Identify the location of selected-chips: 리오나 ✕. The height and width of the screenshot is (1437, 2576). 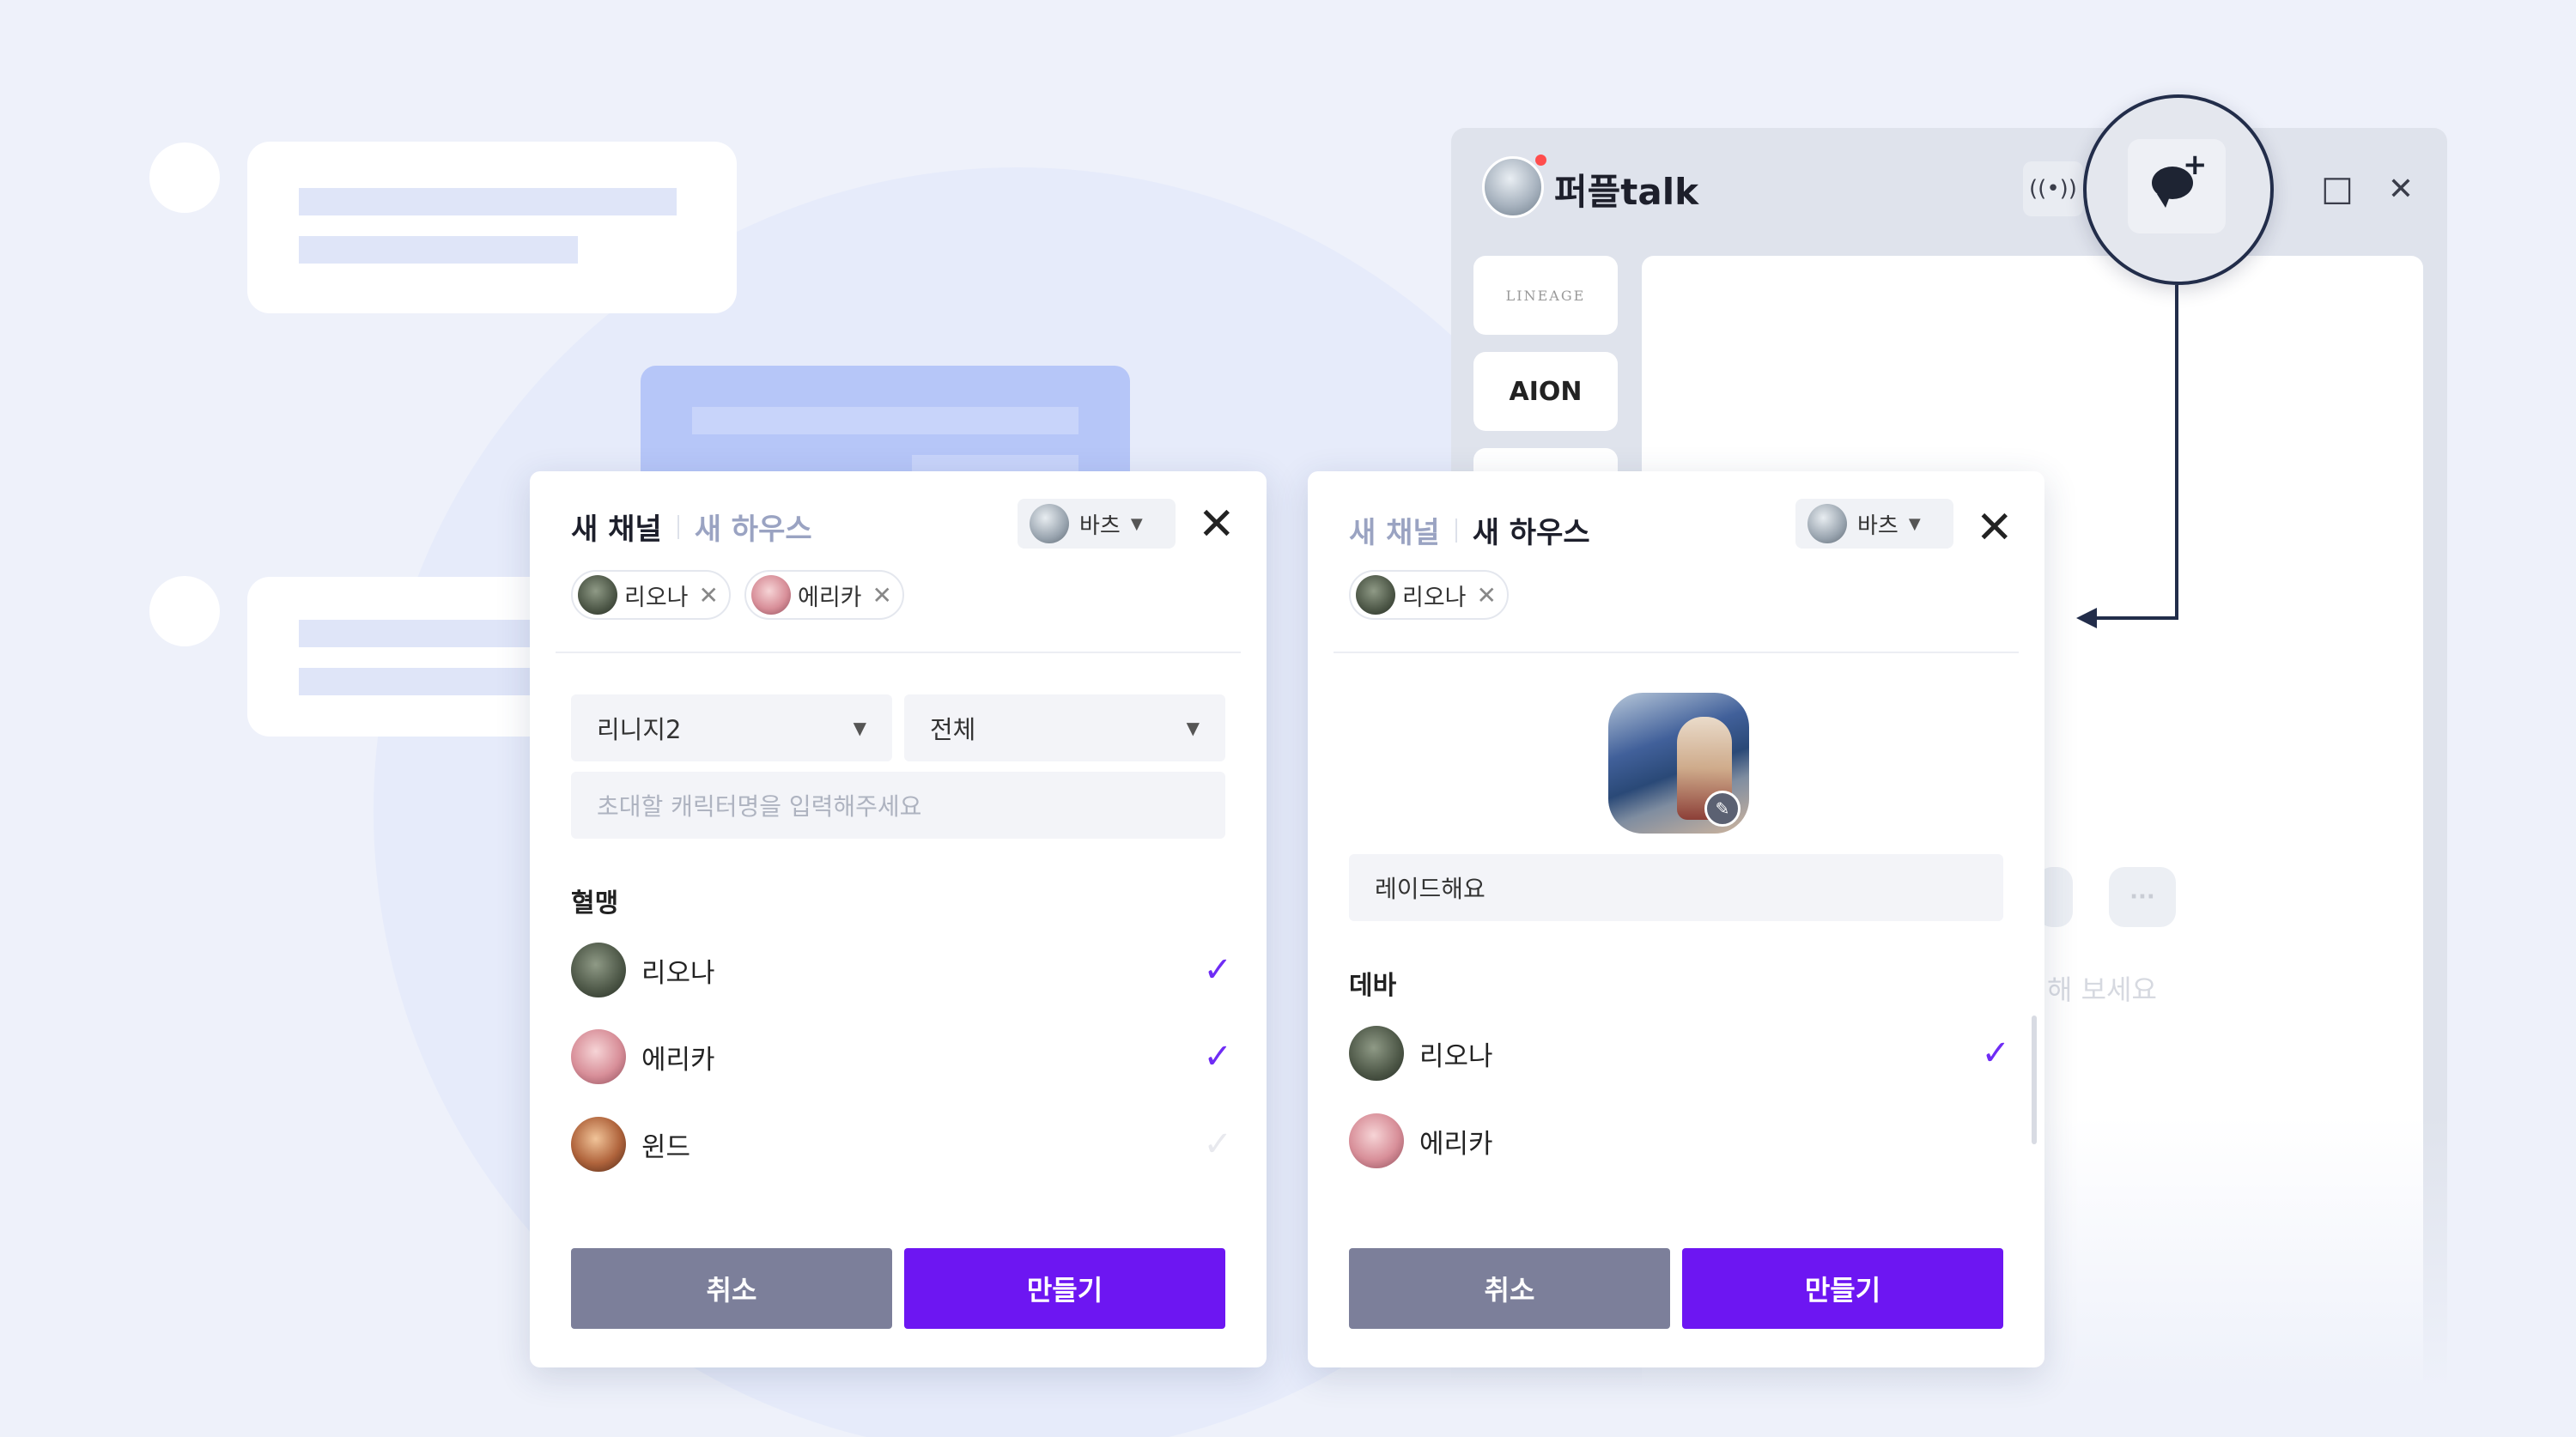
(1429, 595).